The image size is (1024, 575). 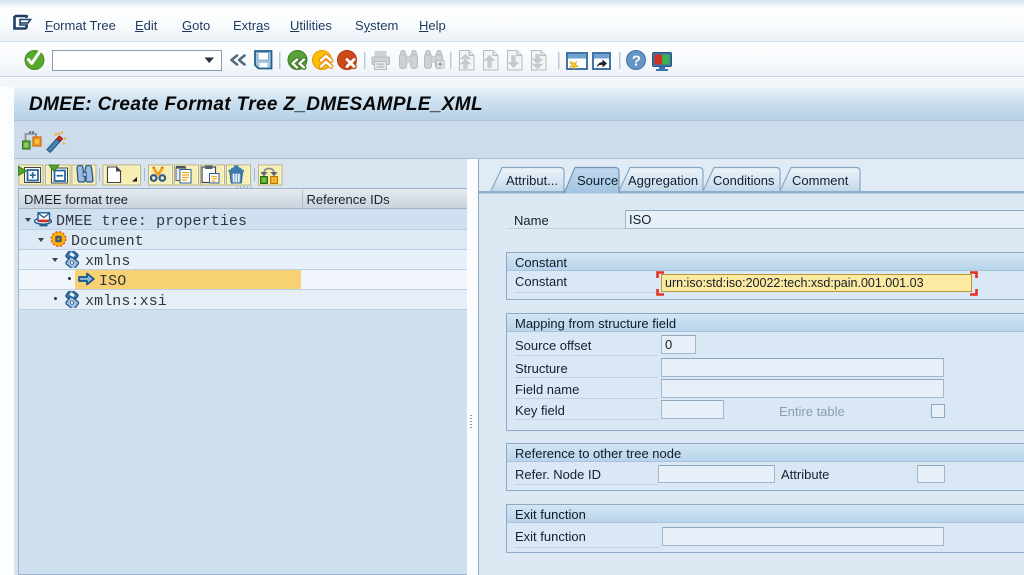 I want to click on svg-text: Source, so click(x=597, y=180).